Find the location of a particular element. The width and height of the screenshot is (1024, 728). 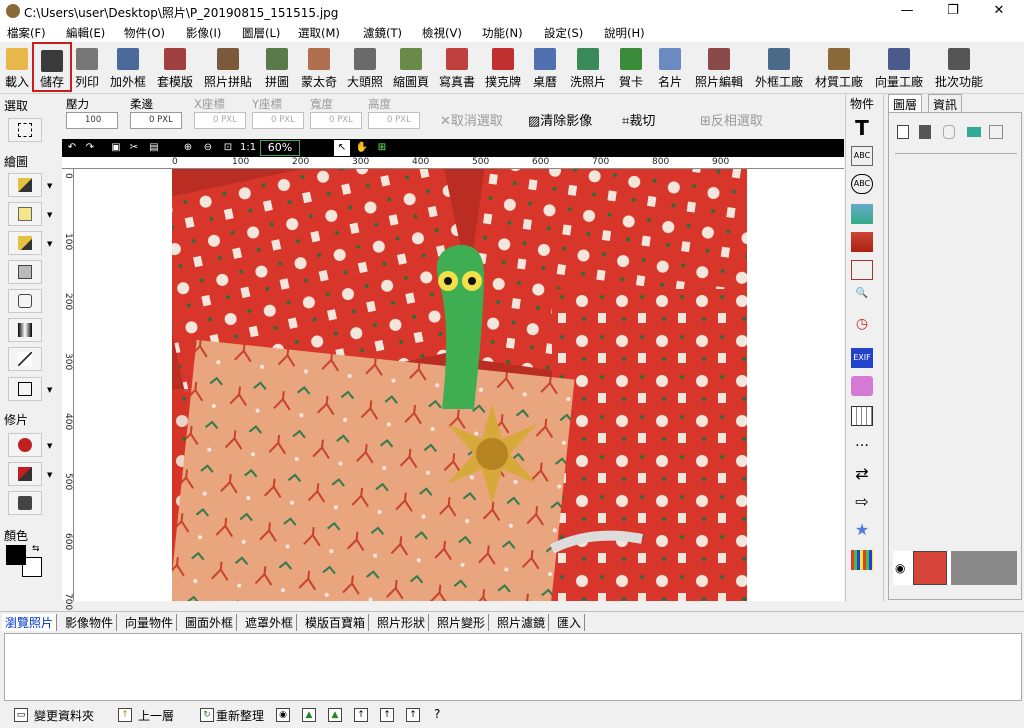

paste-icon: ▤ is located at coordinates (154, 148).